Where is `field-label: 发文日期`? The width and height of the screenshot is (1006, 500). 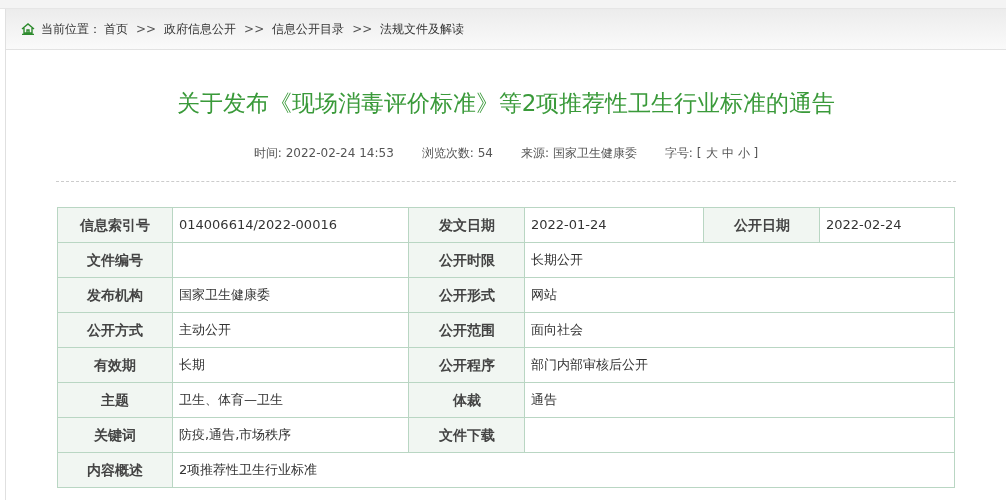
field-label: 发文日期 is located at coordinates (466, 225).